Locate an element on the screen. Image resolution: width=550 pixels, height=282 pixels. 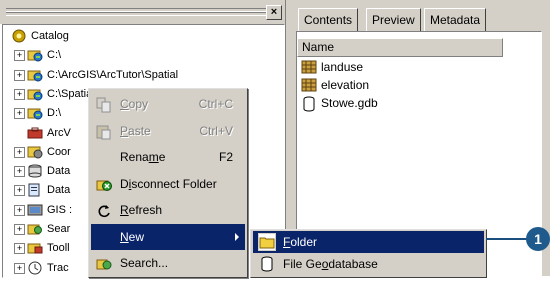
gis-servers-icon is located at coordinates (35, 210).